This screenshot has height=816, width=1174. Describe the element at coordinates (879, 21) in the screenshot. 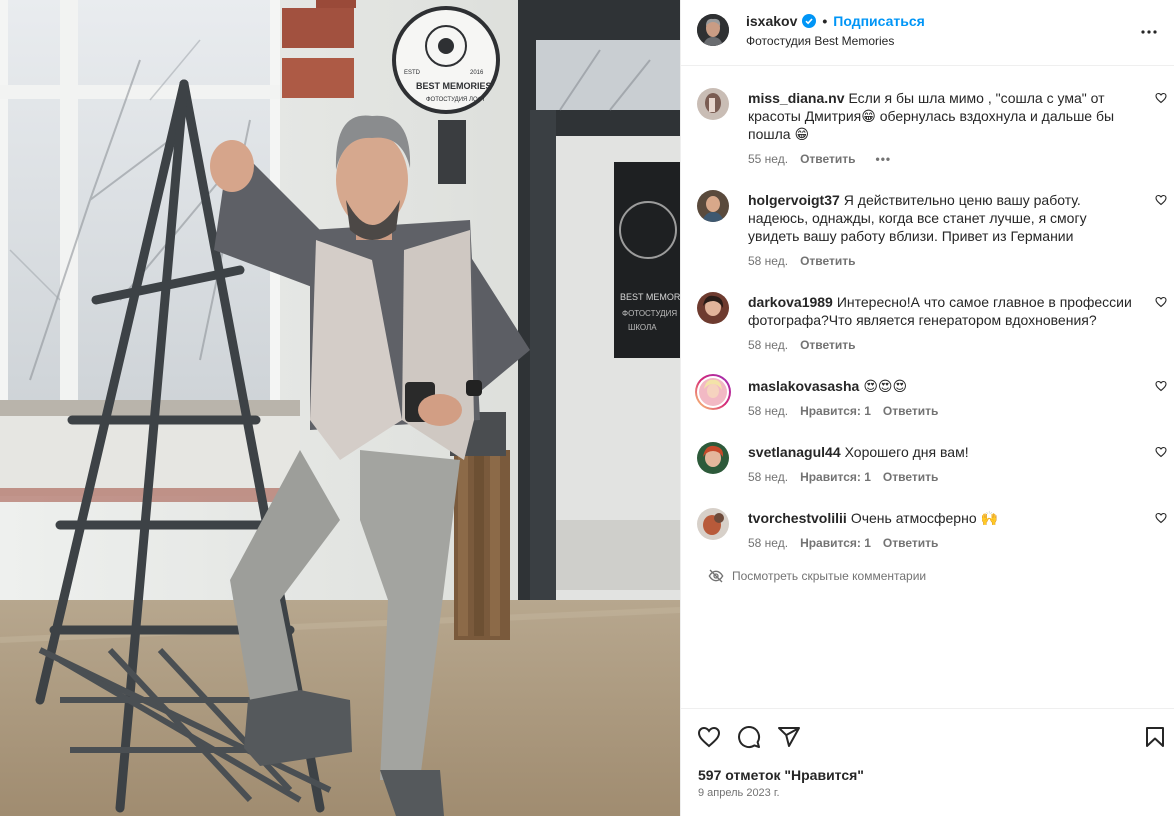

I see `follow-button: Подписаться` at that location.